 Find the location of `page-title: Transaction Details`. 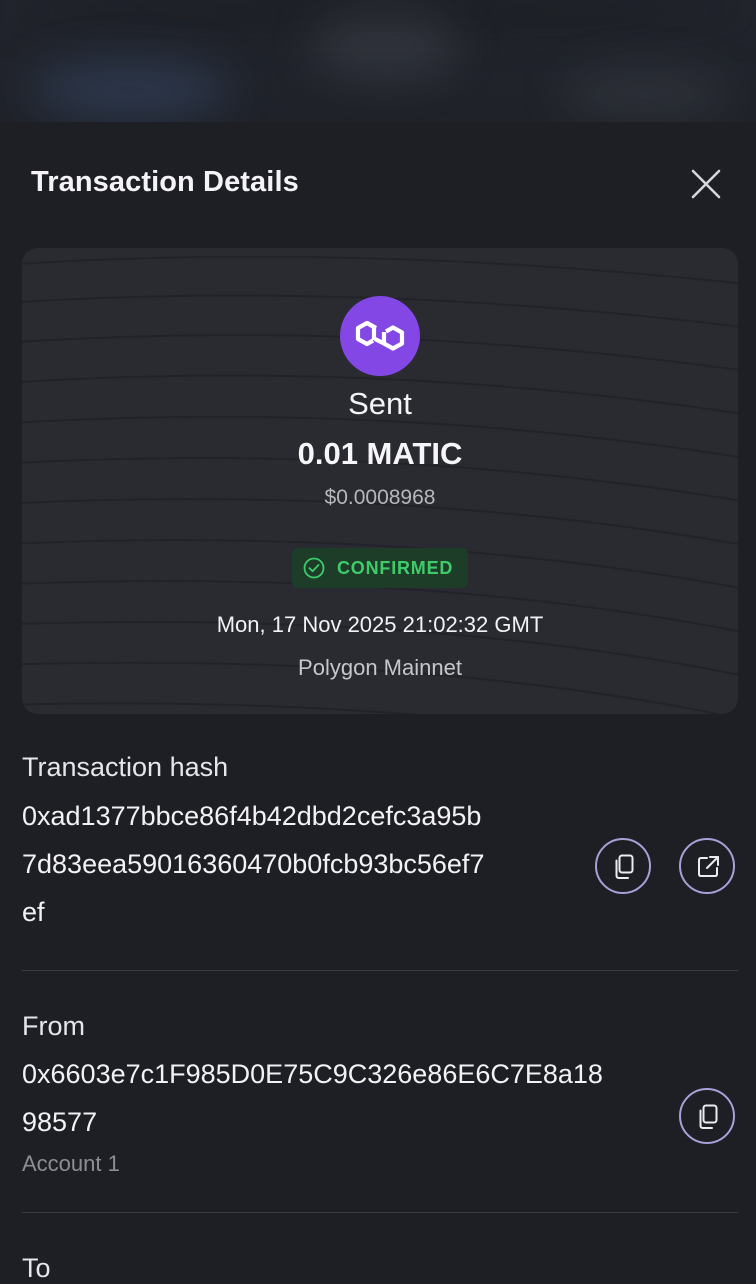

page-title: Transaction Details is located at coordinates (165, 182).